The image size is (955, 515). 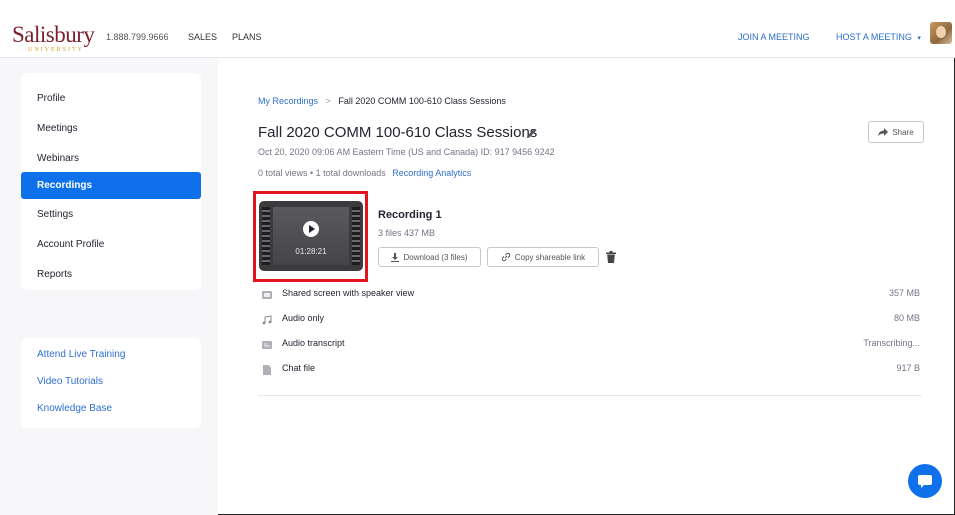 What do you see at coordinates (267, 295) in the screenshot?
I see `video-icon` at bounding box center [267, 295].